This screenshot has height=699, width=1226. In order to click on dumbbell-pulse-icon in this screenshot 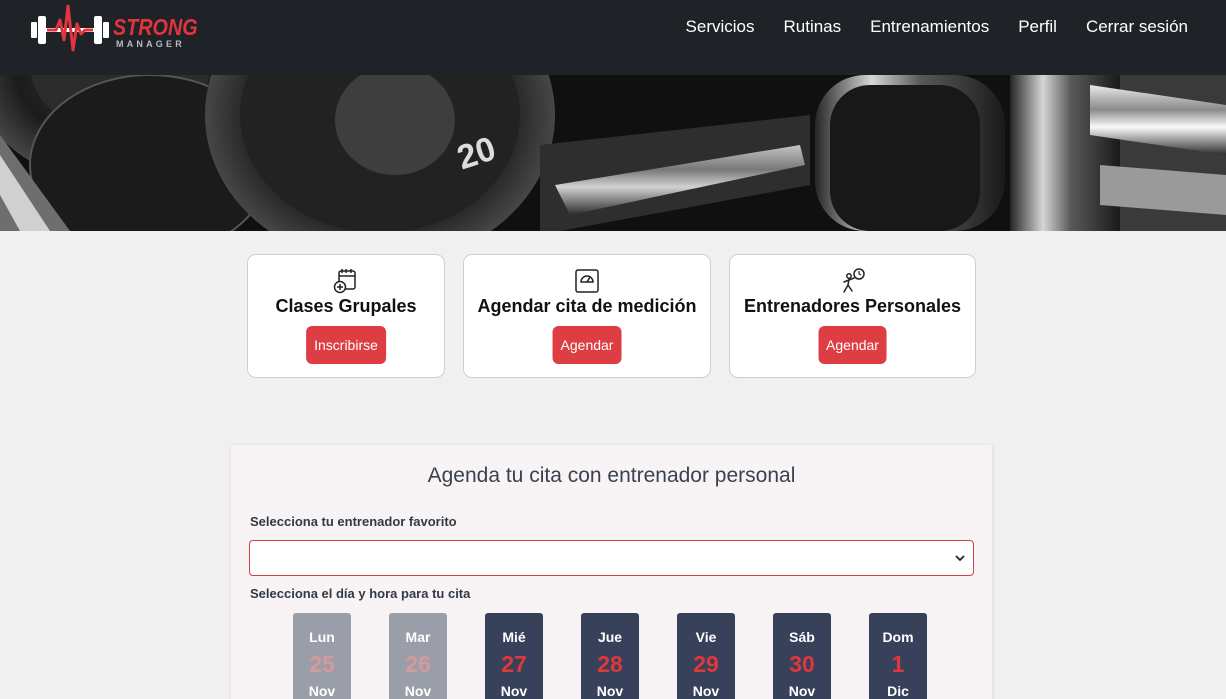, I will do `click(70, 28)`.